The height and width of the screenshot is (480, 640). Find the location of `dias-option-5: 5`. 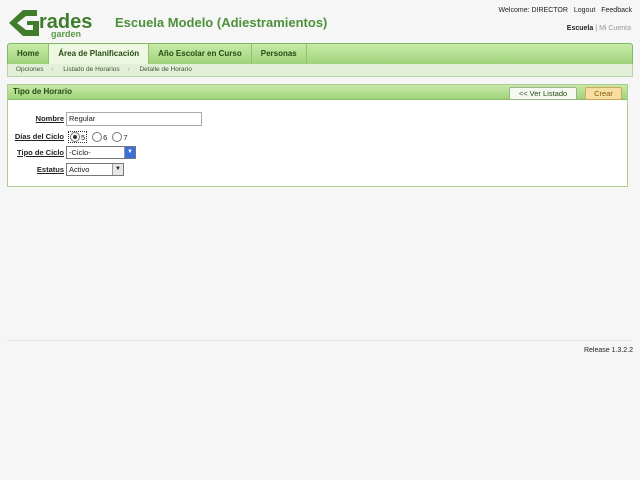

dias-option-5: 5 is located at coordinates (78, 137).